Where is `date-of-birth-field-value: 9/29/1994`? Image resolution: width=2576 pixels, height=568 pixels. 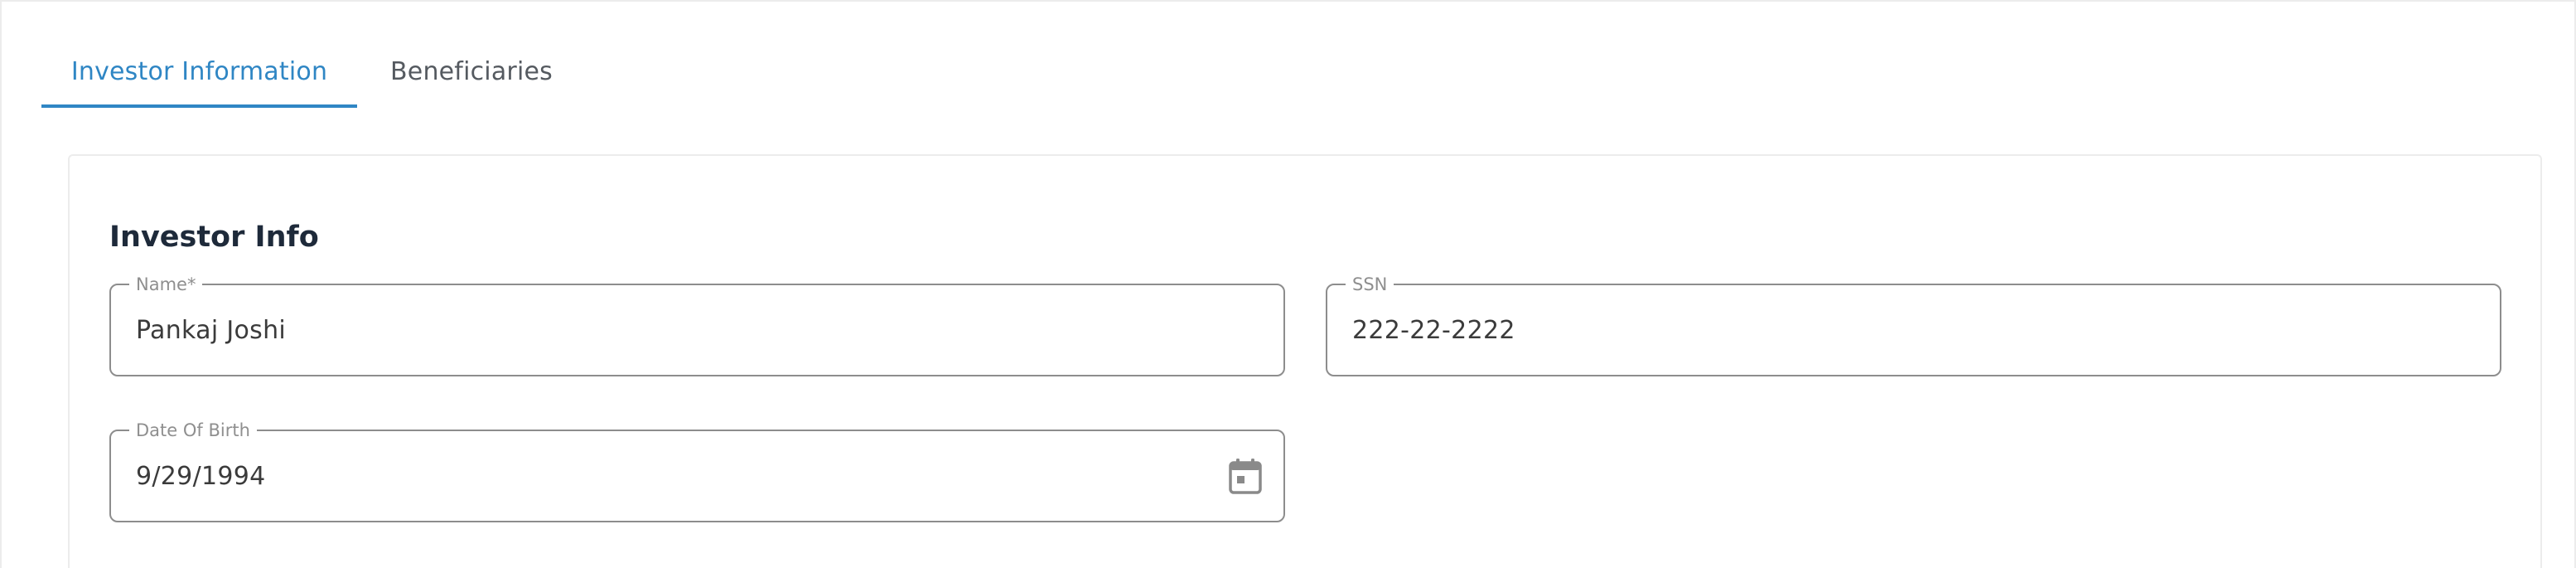
date-of-birth-field-value: 9/29/1994 is located at coordinates (201, 476).